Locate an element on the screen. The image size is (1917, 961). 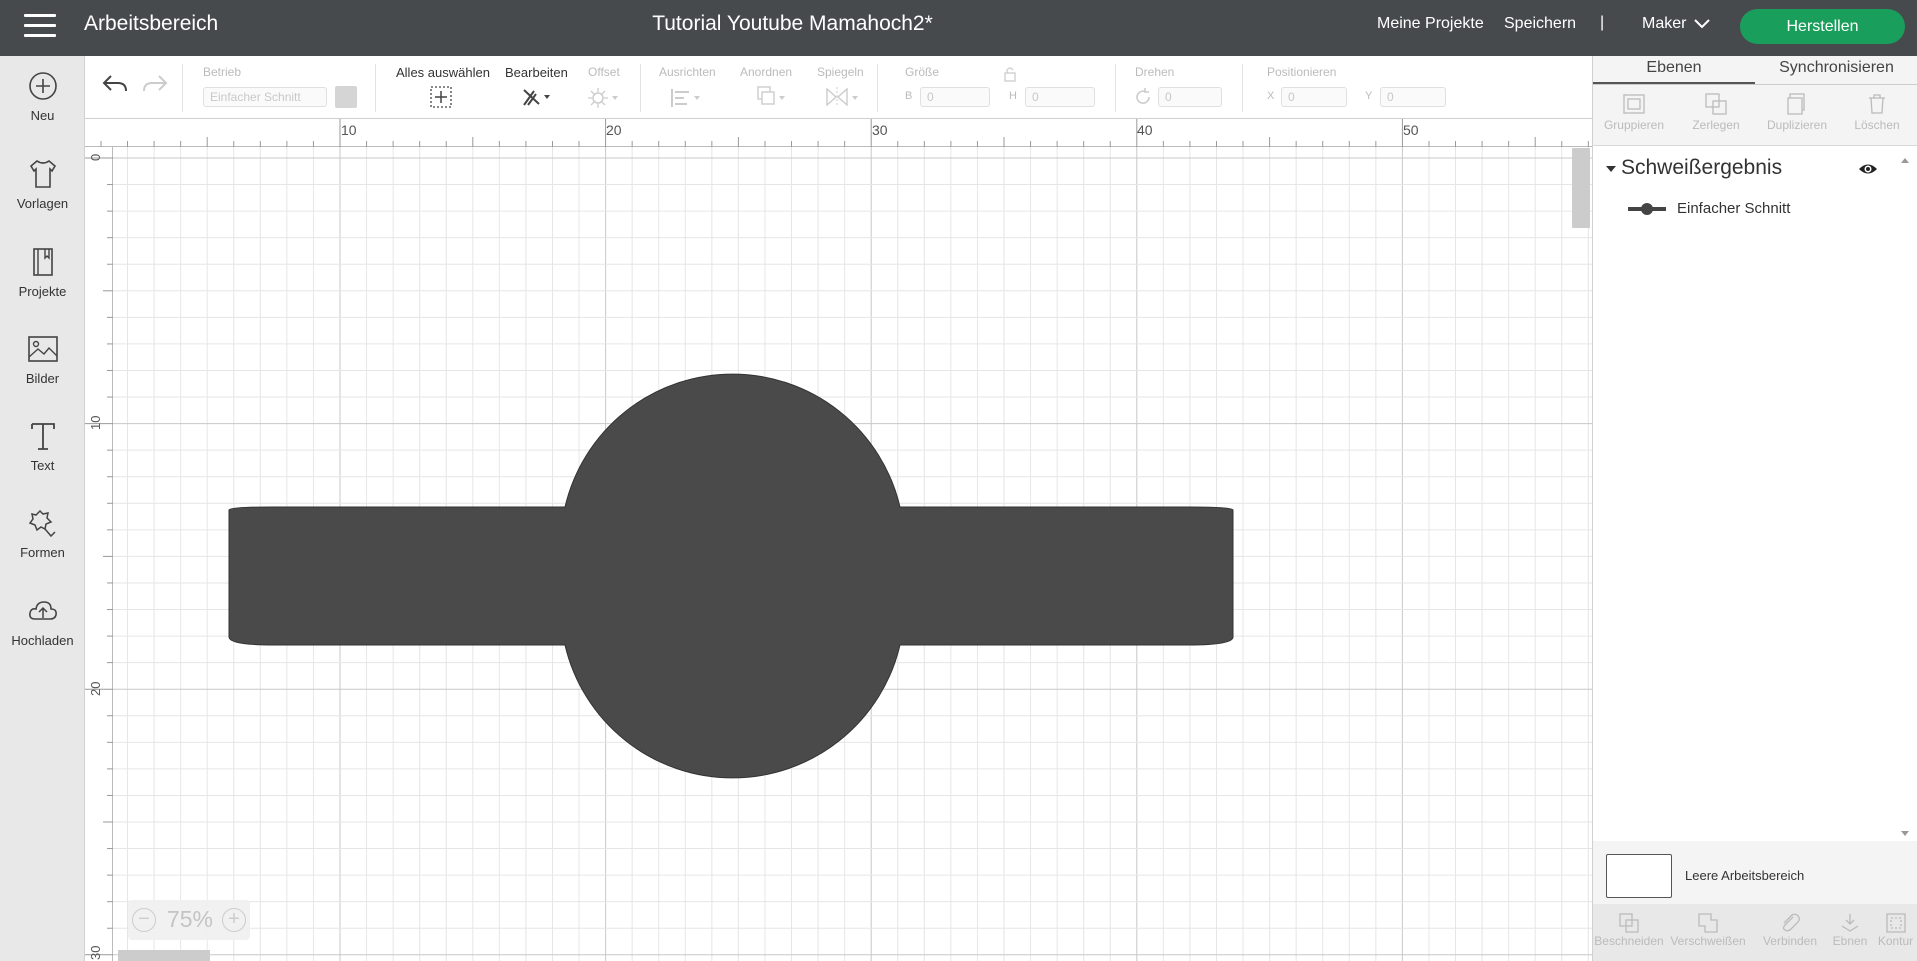
sidebar-item-projects: Projekte is located at coordinates (42, 274).